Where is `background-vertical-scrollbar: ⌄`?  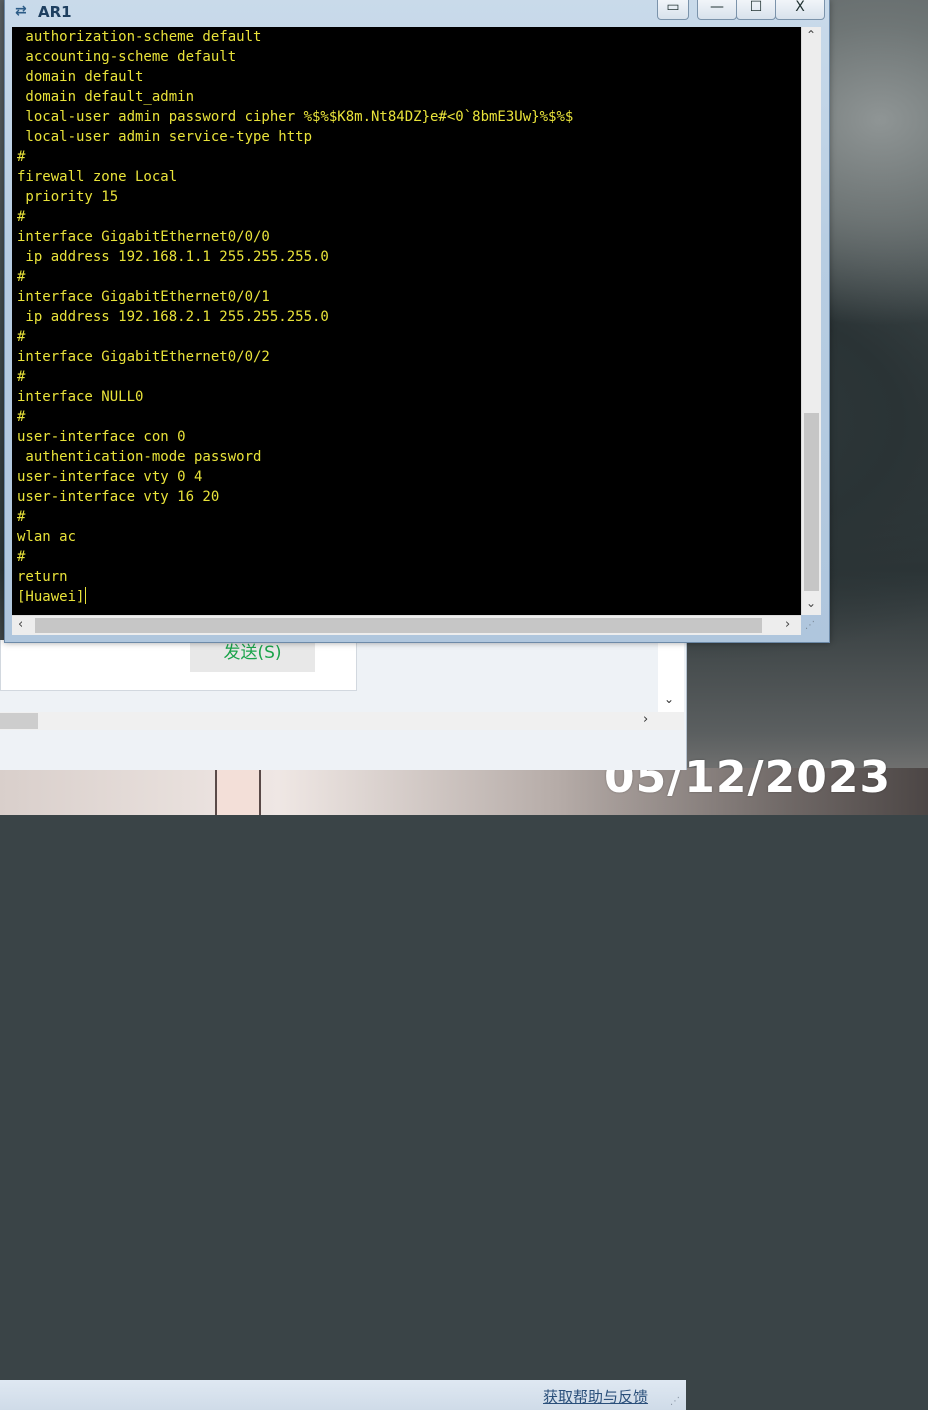
background-vertical-scrollbar: ⌄ is located at coordinates (671, 676).